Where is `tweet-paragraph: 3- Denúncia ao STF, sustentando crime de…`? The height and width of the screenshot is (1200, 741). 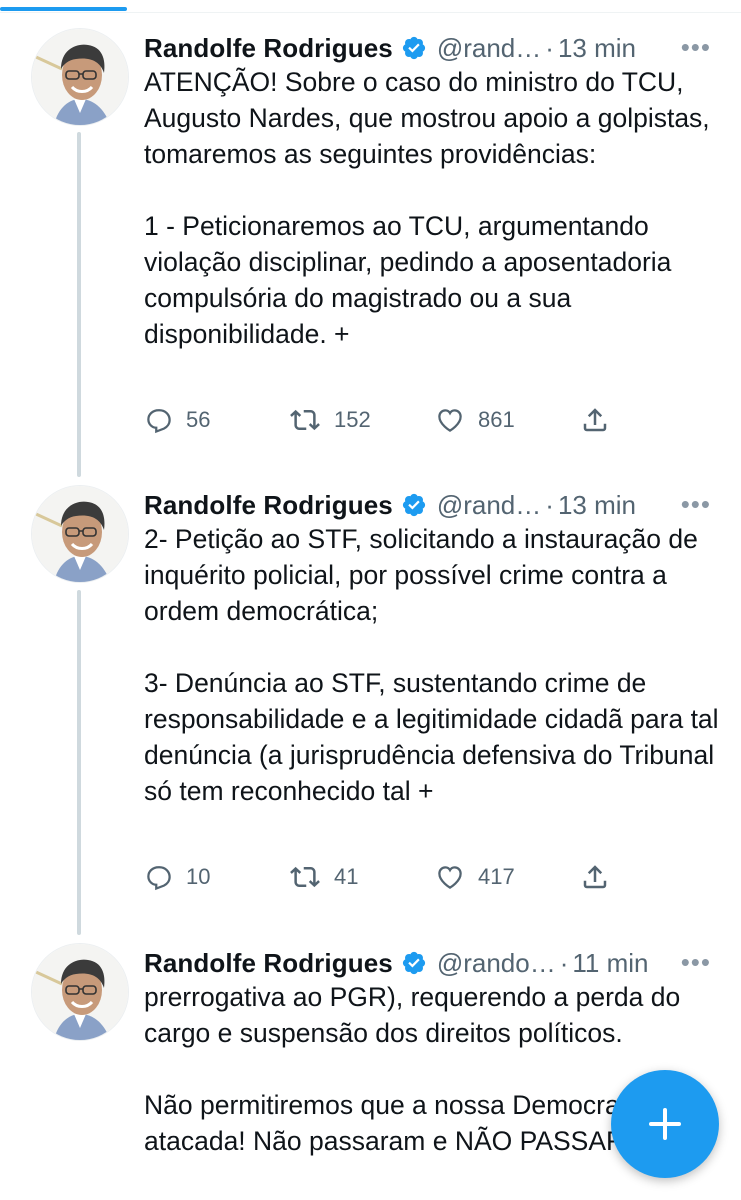
tweet-paragraph: 3- Denúncia ao STF, sustentando crime de… is located at coordinates (431, 737).